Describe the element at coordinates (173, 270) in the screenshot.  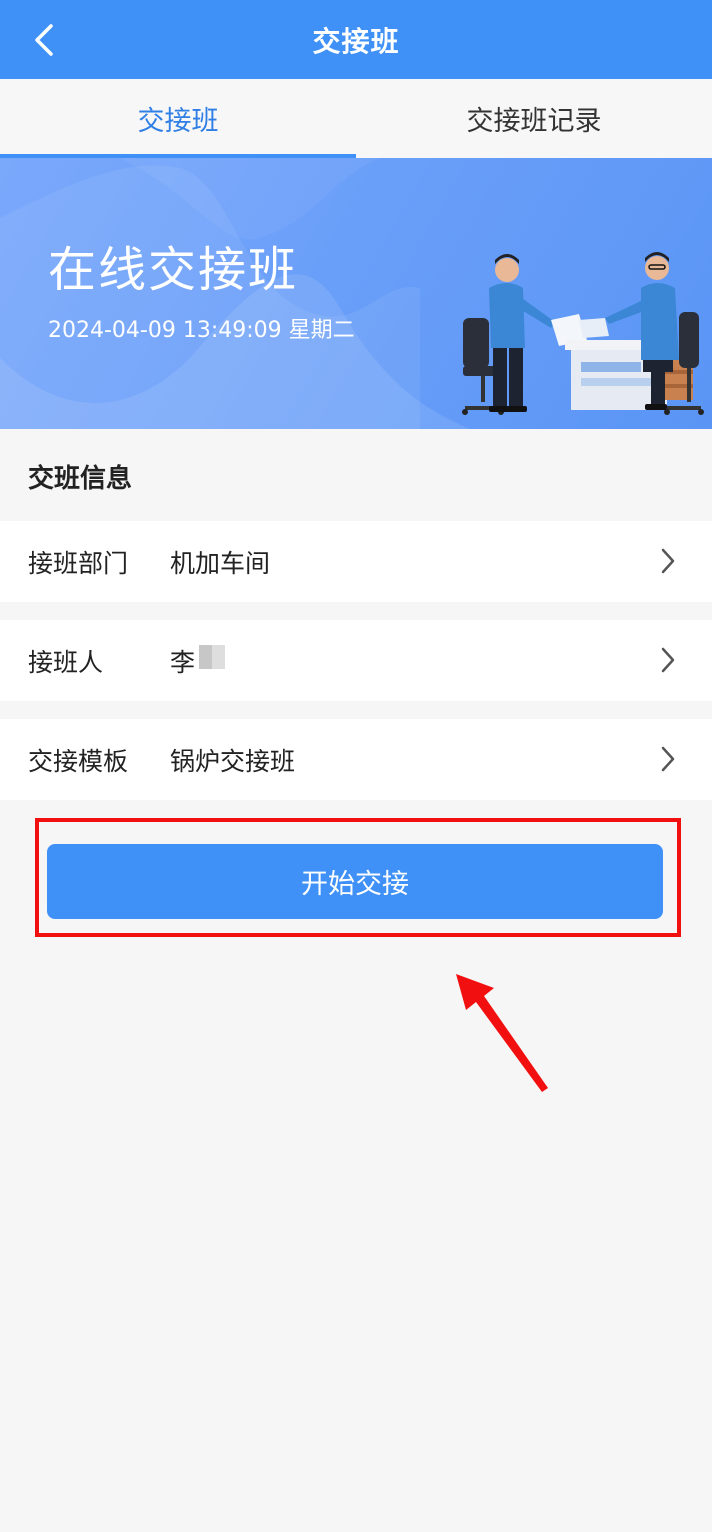
I see `banner-title: 在线交接班` at that location.